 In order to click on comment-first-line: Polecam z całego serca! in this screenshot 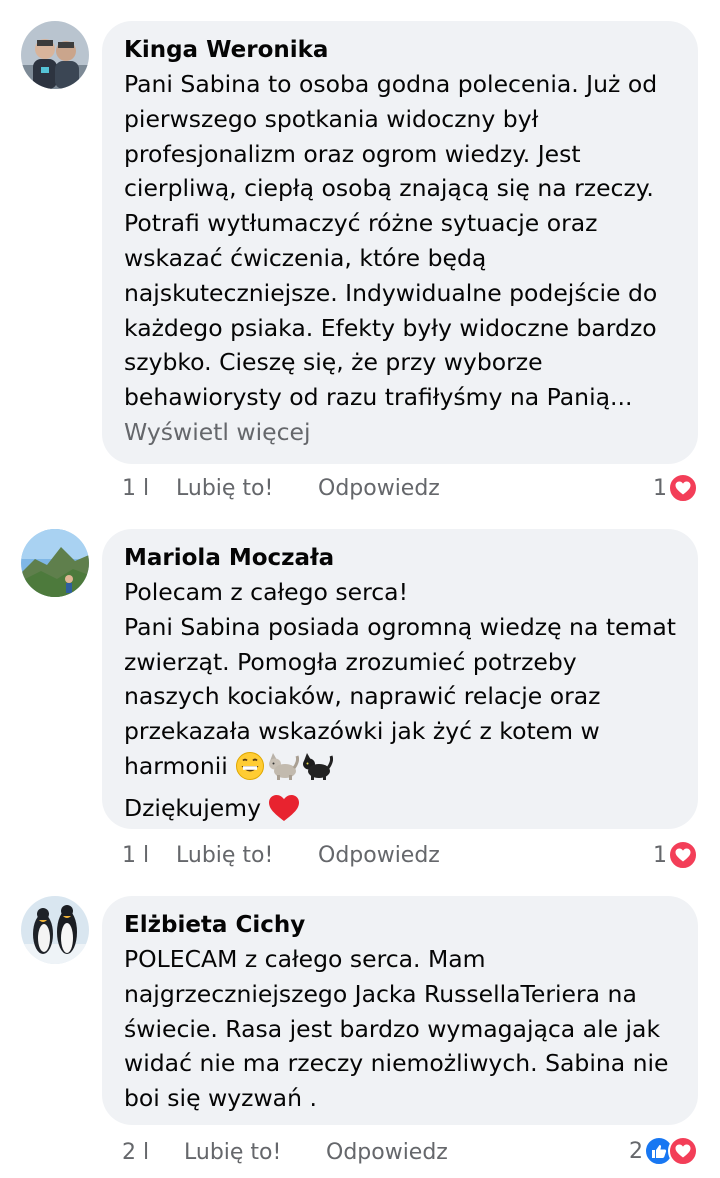, I will do `click(266, 592)`.